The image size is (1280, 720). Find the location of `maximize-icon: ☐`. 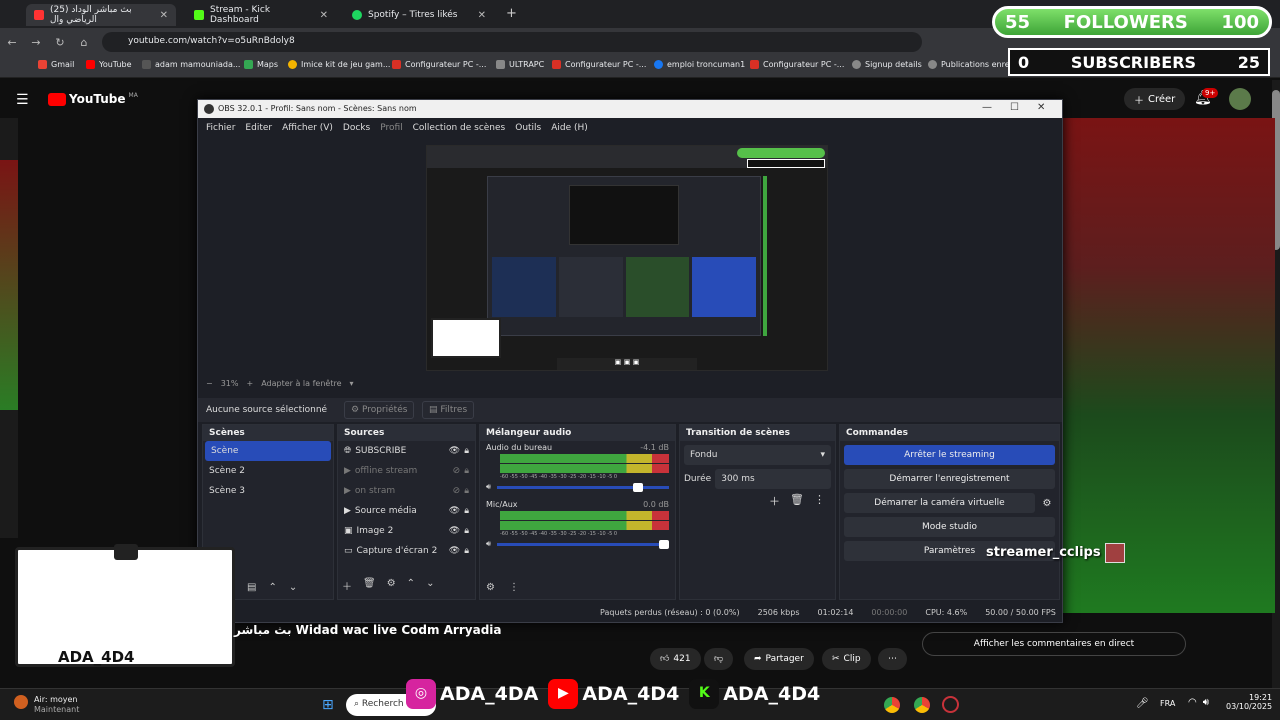

maximize-icon: ☐ is located at coordinates (1014, 107).